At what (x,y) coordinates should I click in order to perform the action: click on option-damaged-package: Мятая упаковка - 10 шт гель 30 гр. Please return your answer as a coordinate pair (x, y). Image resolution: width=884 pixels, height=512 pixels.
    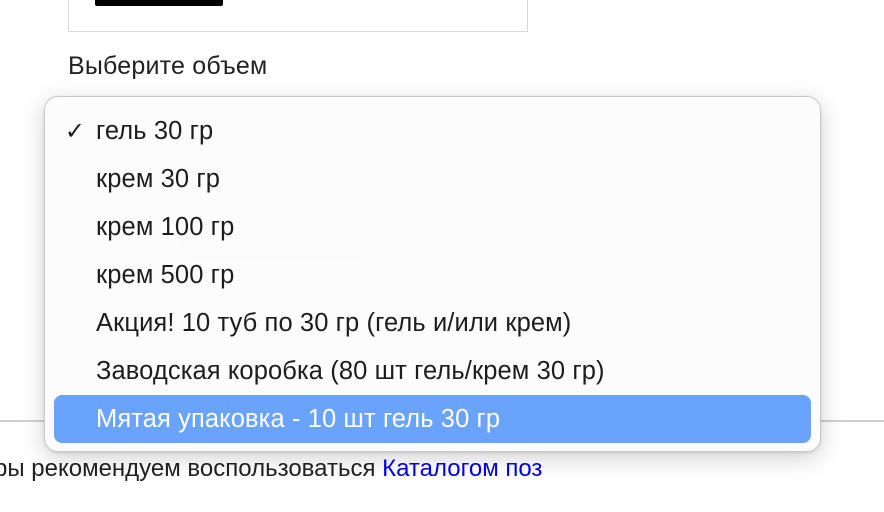
    Looking at the image, I should click on (432, 419).